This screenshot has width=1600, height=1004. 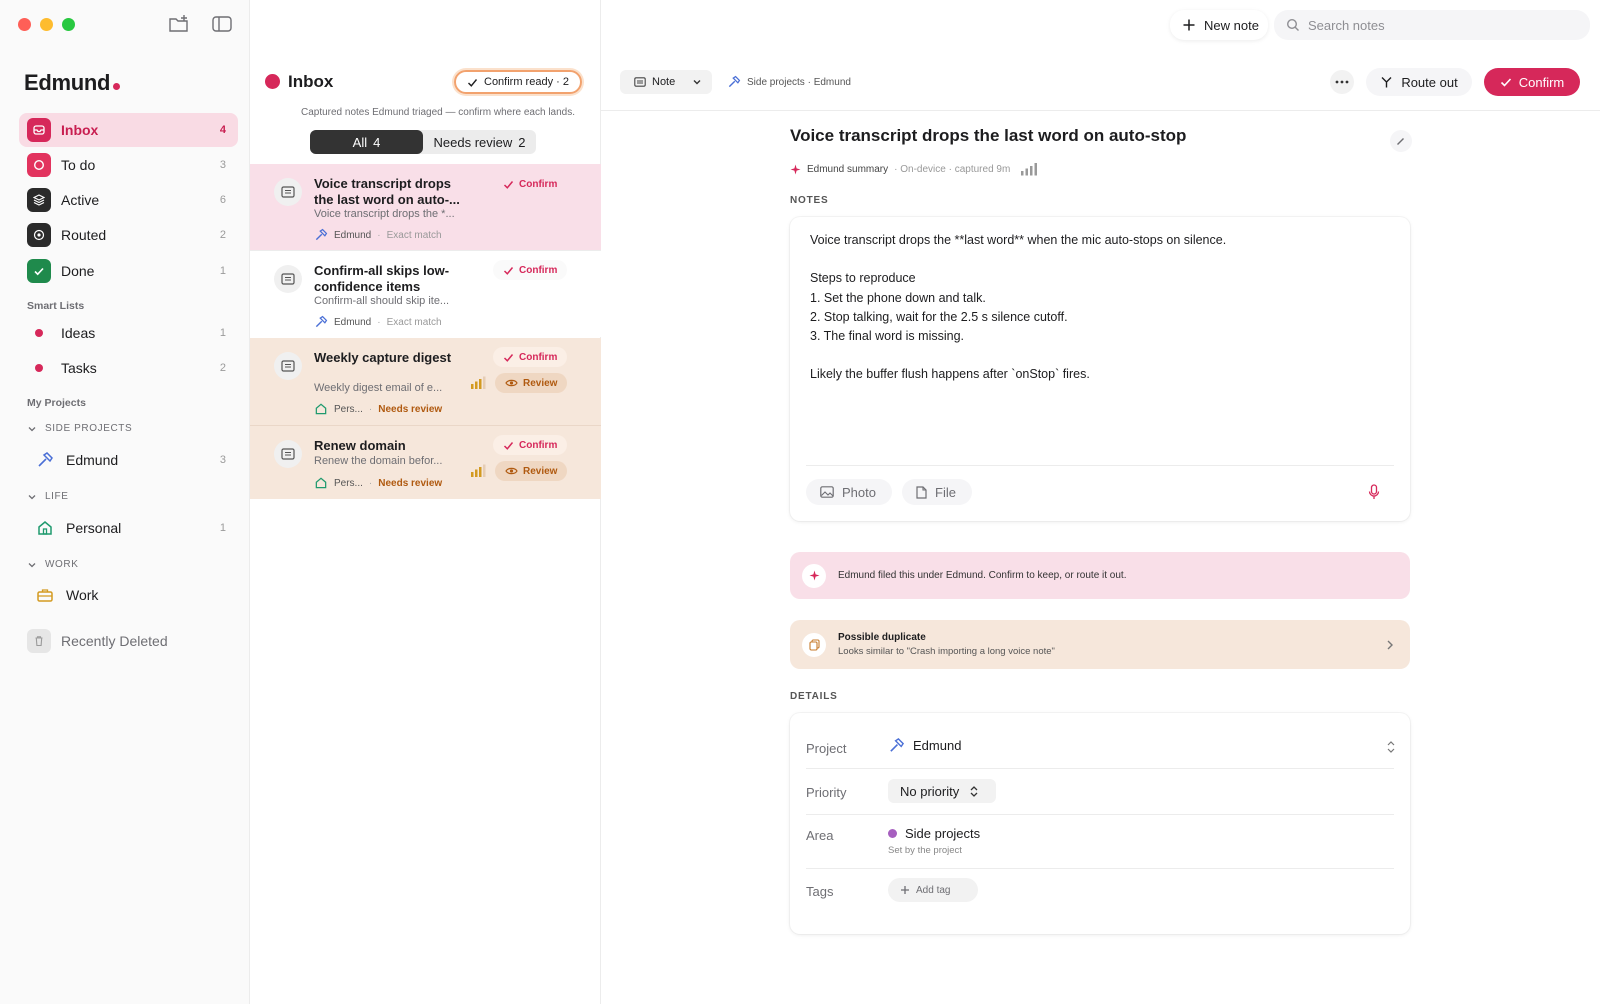 What do you see at coordinates (272, 81) in the screenshot?
I see `inbox-dot-icon` at bounding box center [272, 81].